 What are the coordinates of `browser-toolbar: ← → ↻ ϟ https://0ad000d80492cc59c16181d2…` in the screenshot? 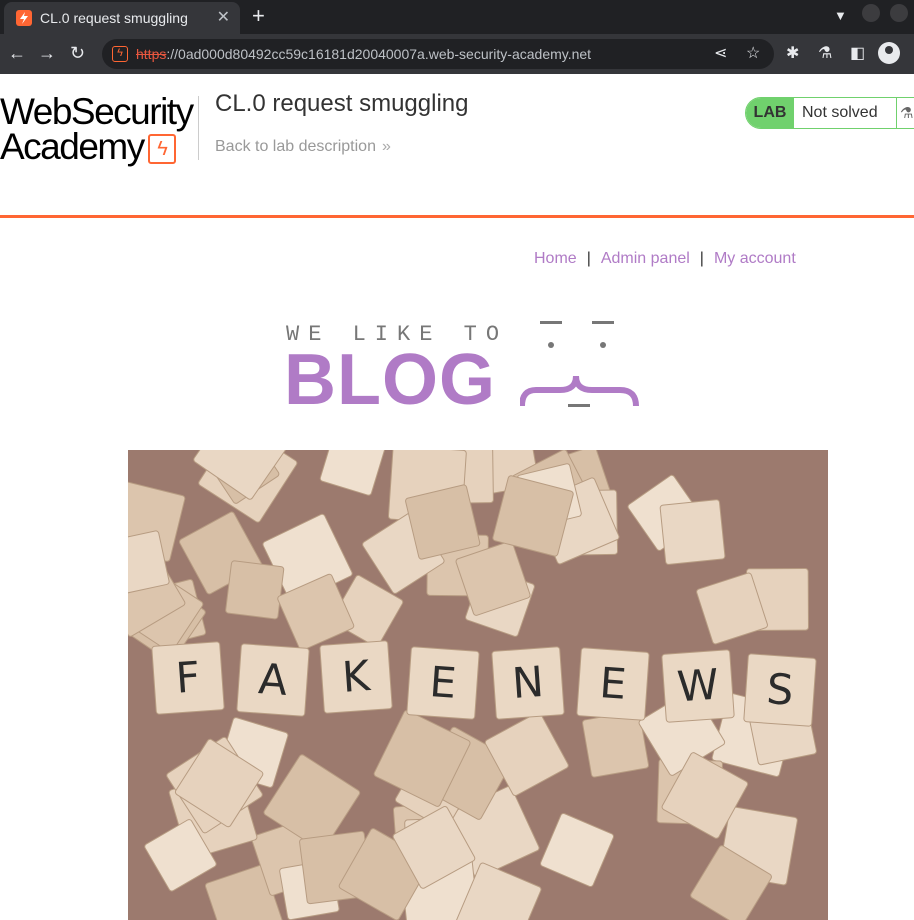 It's located at (457, 54).